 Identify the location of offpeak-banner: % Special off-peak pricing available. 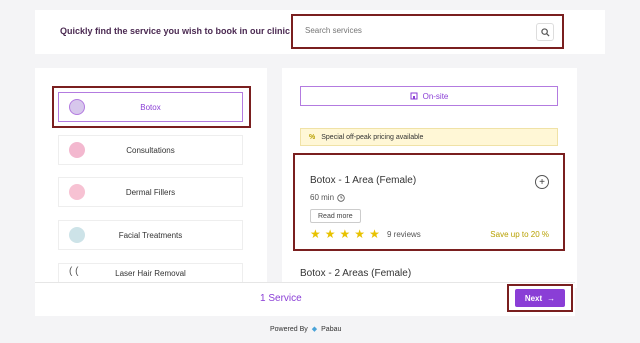
(429, 137).